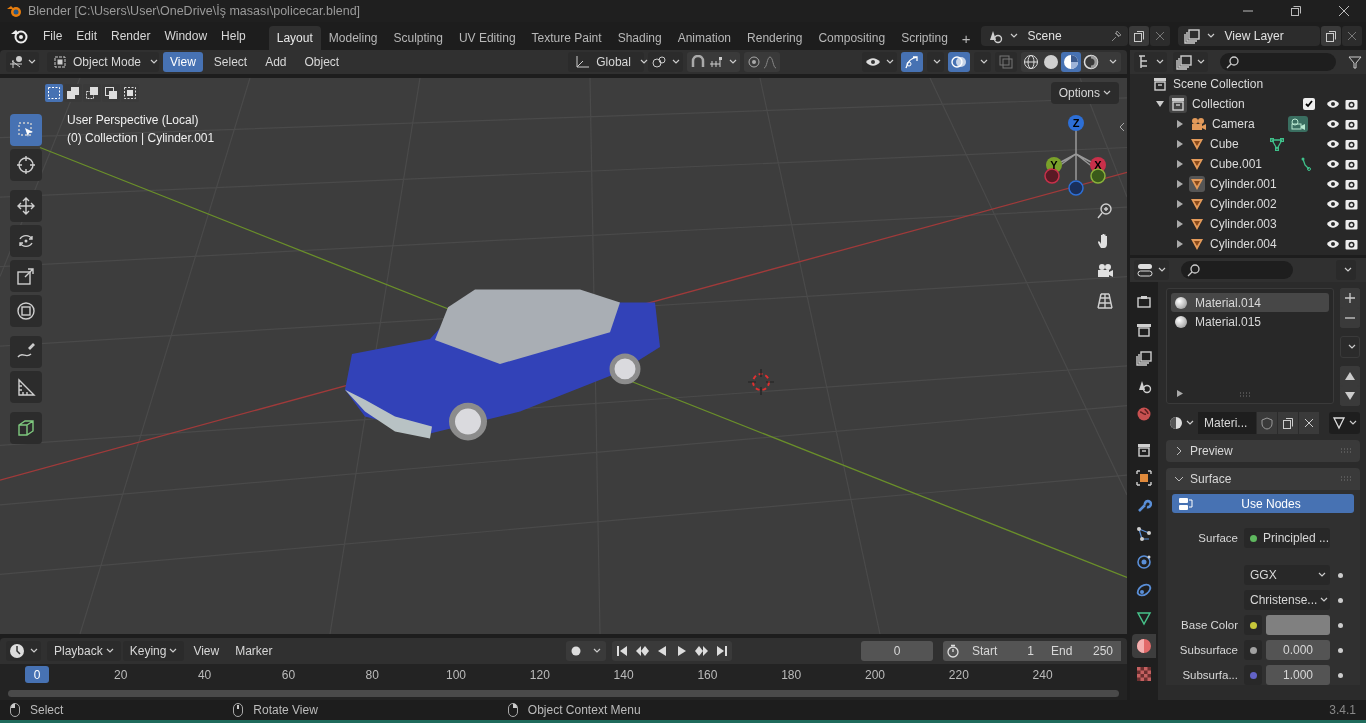  I want to click on workspace-tab: Shading, so click(639, 38).